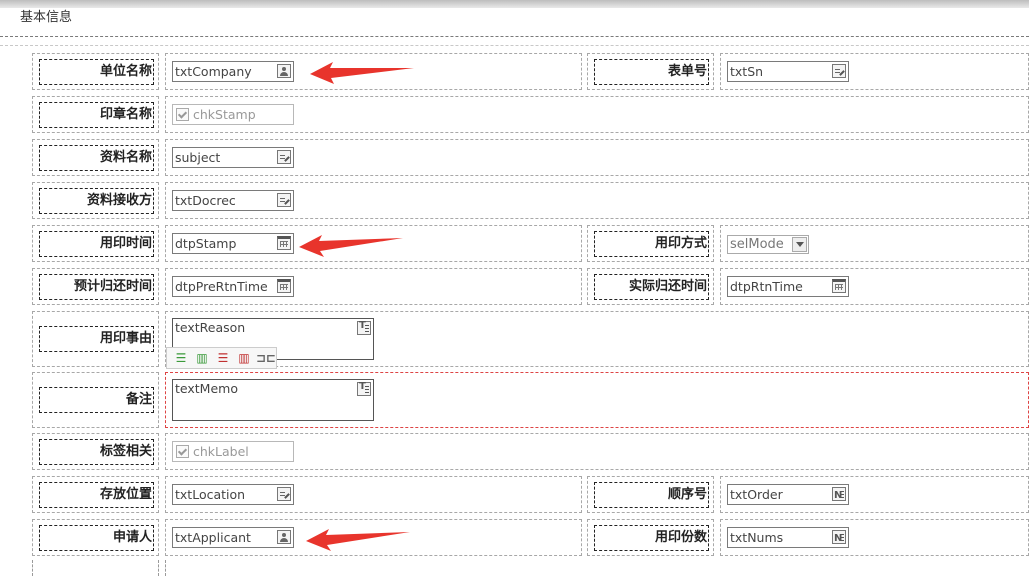 This screenshot has width=1029, height=576. I want to click on annotation-arrow-company, so click(362, 73).